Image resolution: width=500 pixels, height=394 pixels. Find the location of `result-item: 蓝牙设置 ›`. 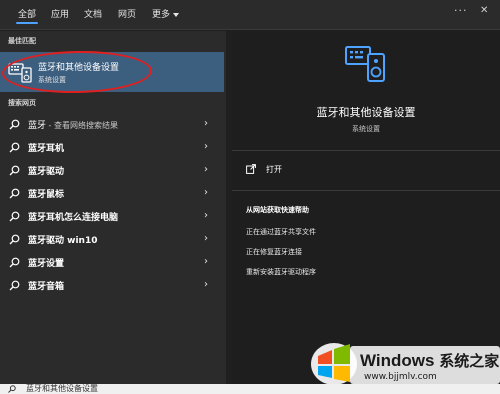

result-item: 蓝牙设置 › is located at coordinates (112, 262).